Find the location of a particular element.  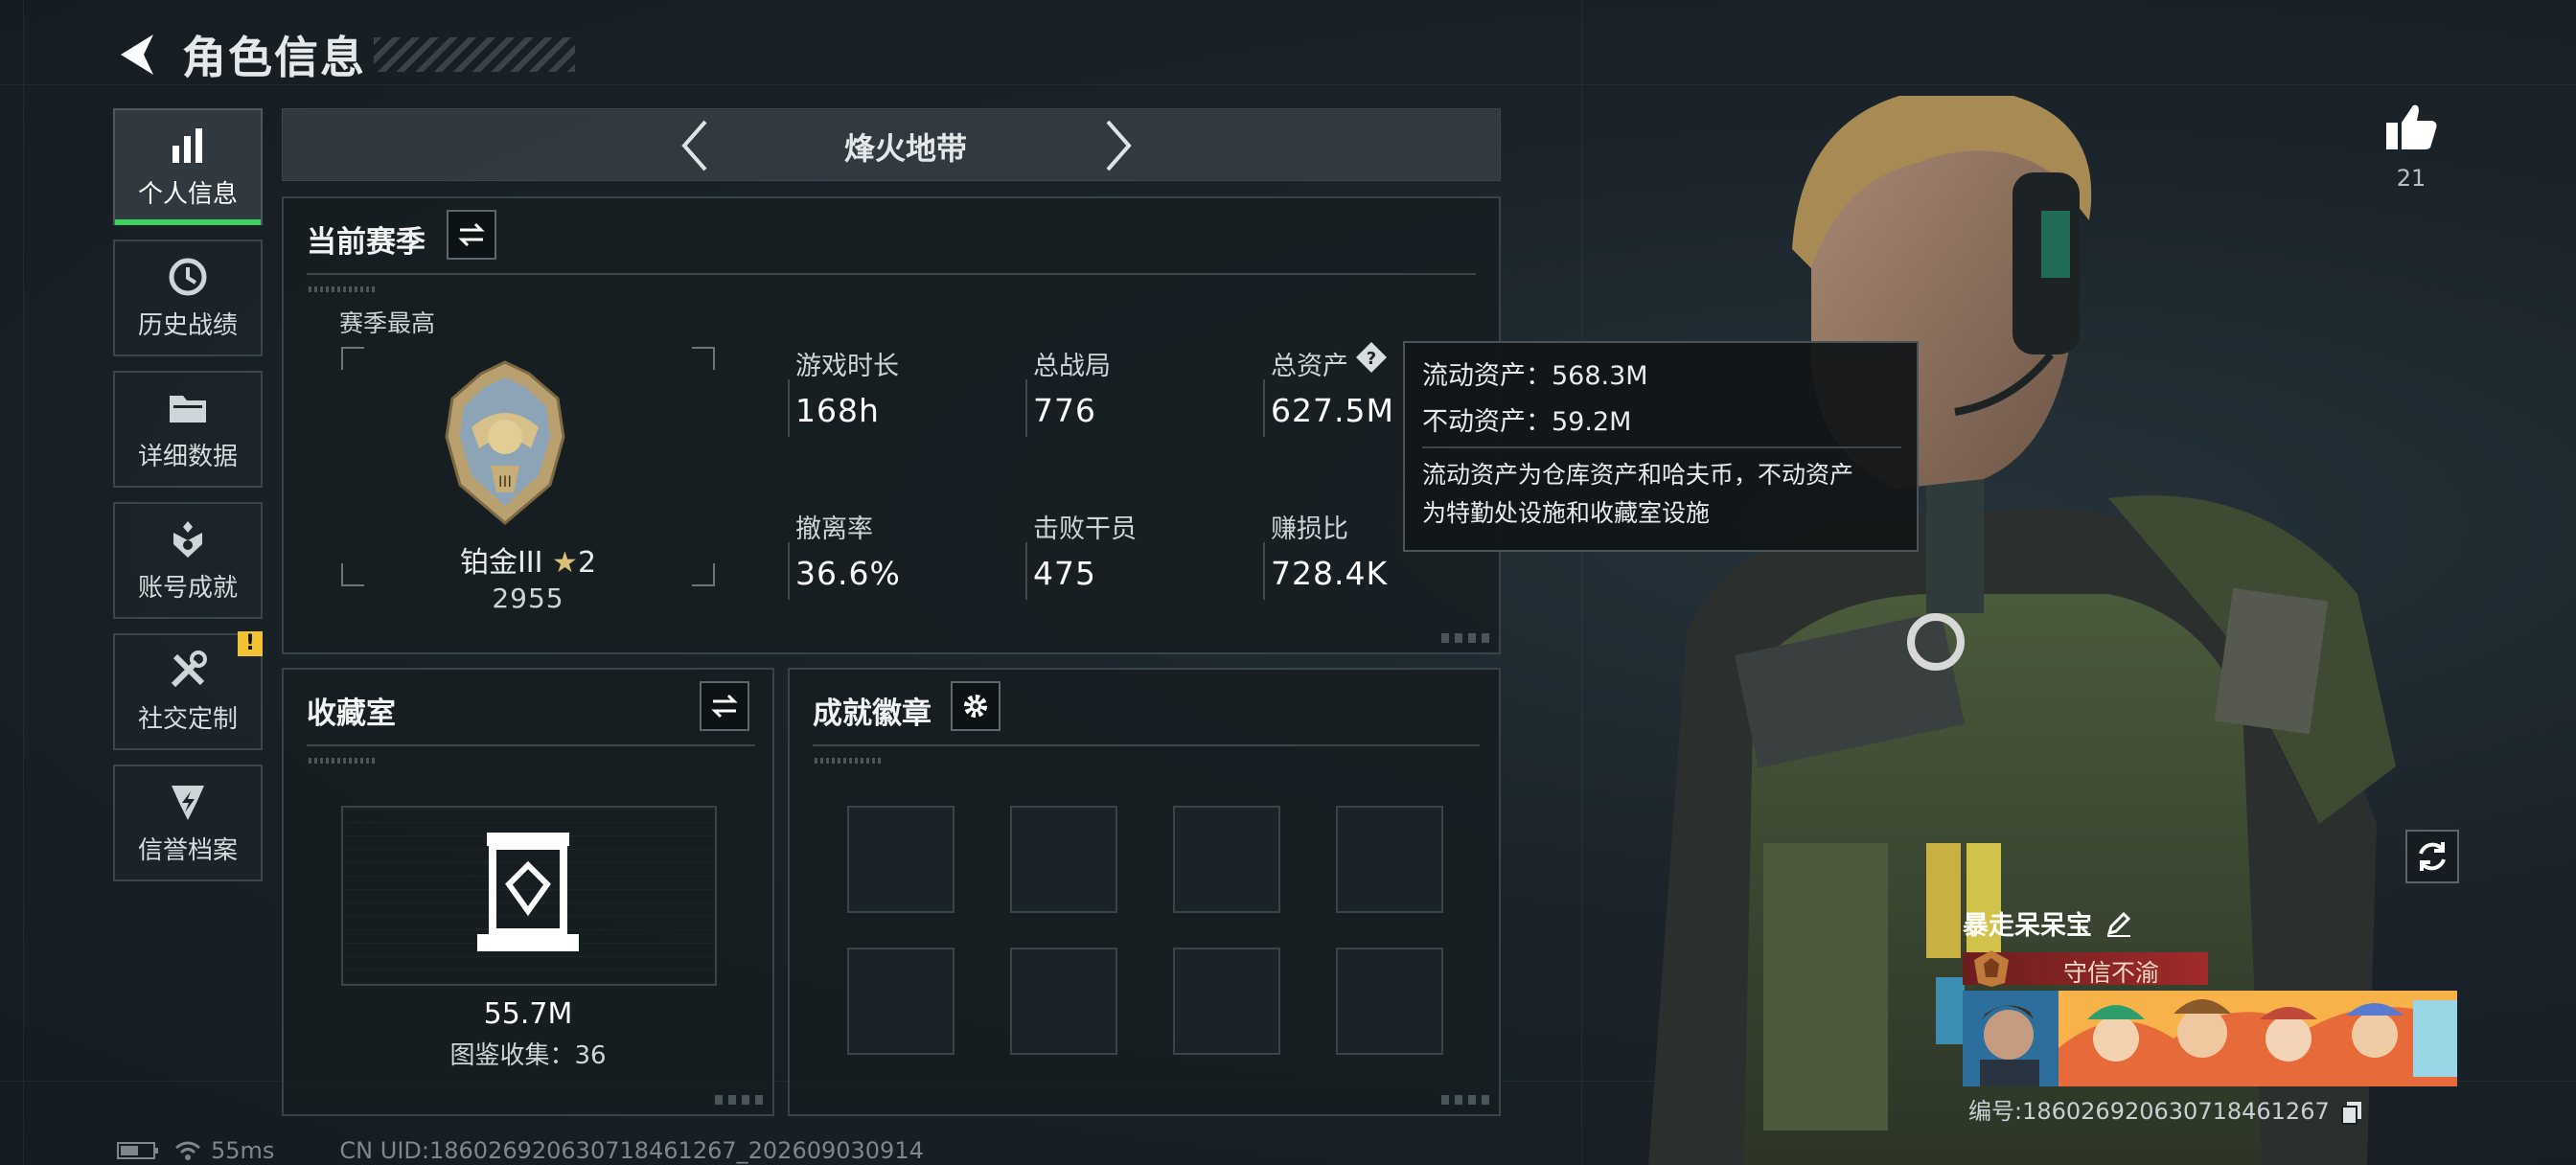

collection-title: 收藏室 is located at coordinates (351, 714).